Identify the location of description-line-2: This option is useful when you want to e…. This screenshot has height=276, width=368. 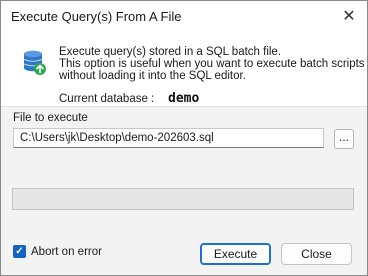
(212, 64).